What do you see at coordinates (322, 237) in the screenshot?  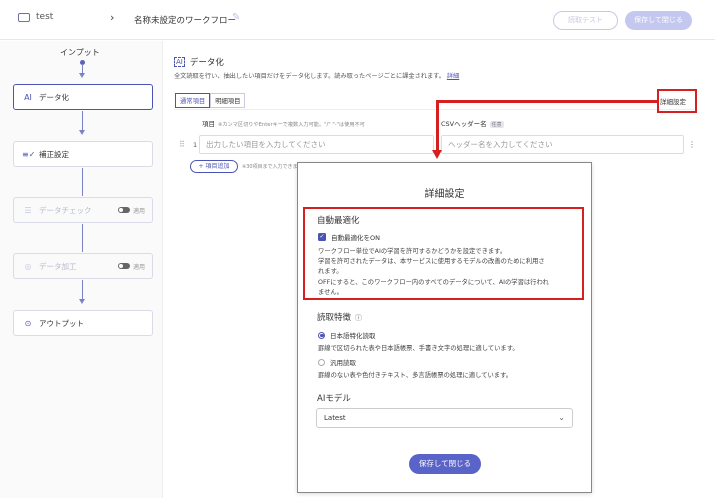 I see `checkmark-icon: ✓` at bounding box center [322, 237].